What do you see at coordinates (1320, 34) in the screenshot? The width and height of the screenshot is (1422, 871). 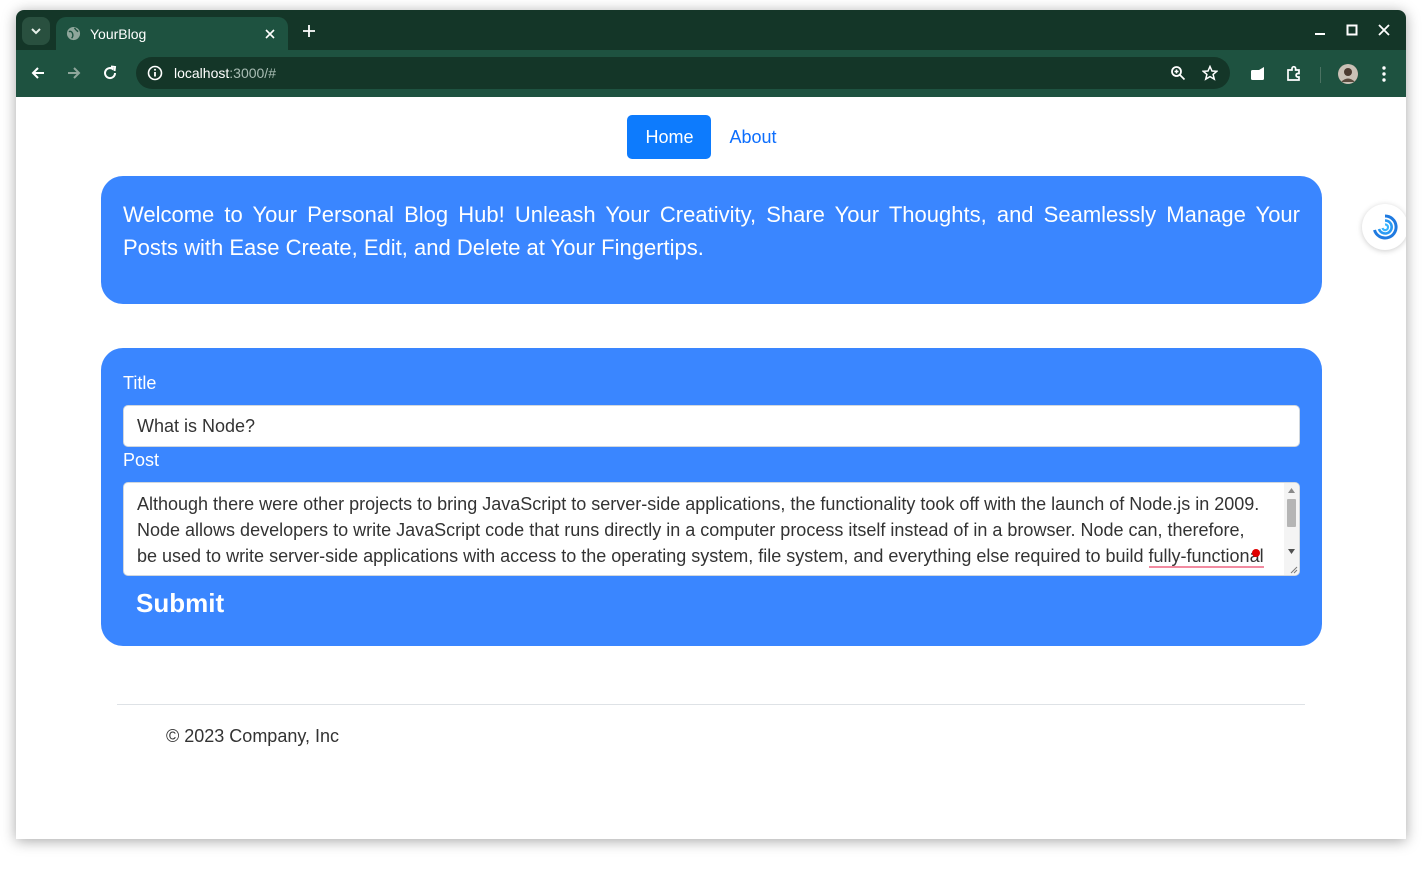 I see `minimize-icon` at bounding box center [1320, 34].